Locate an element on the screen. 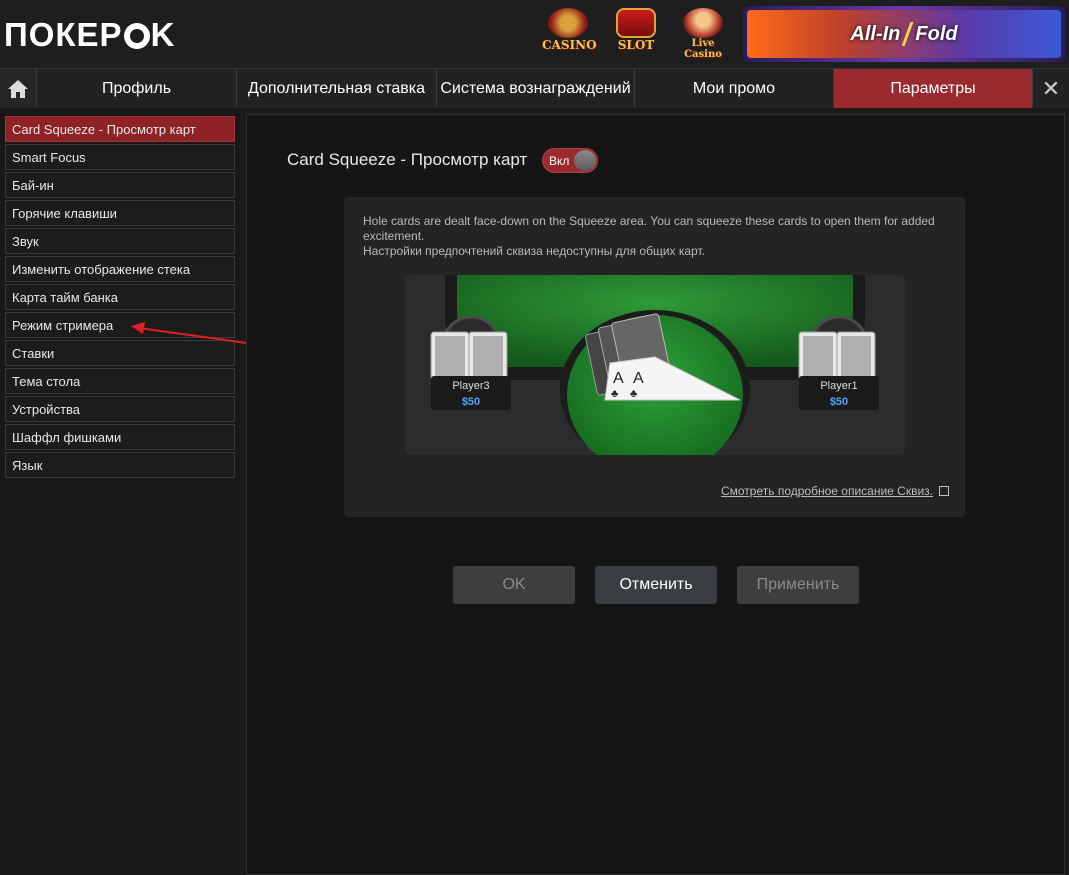 This screenshot has height=875, width=1069. player3-name: Player3 is located at coordinates (470, 386).